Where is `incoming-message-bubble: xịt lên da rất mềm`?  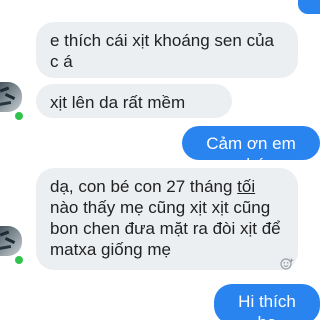 incoming-message-bubble: xịt lên da rất mềm is located at coordinates (134, 101).